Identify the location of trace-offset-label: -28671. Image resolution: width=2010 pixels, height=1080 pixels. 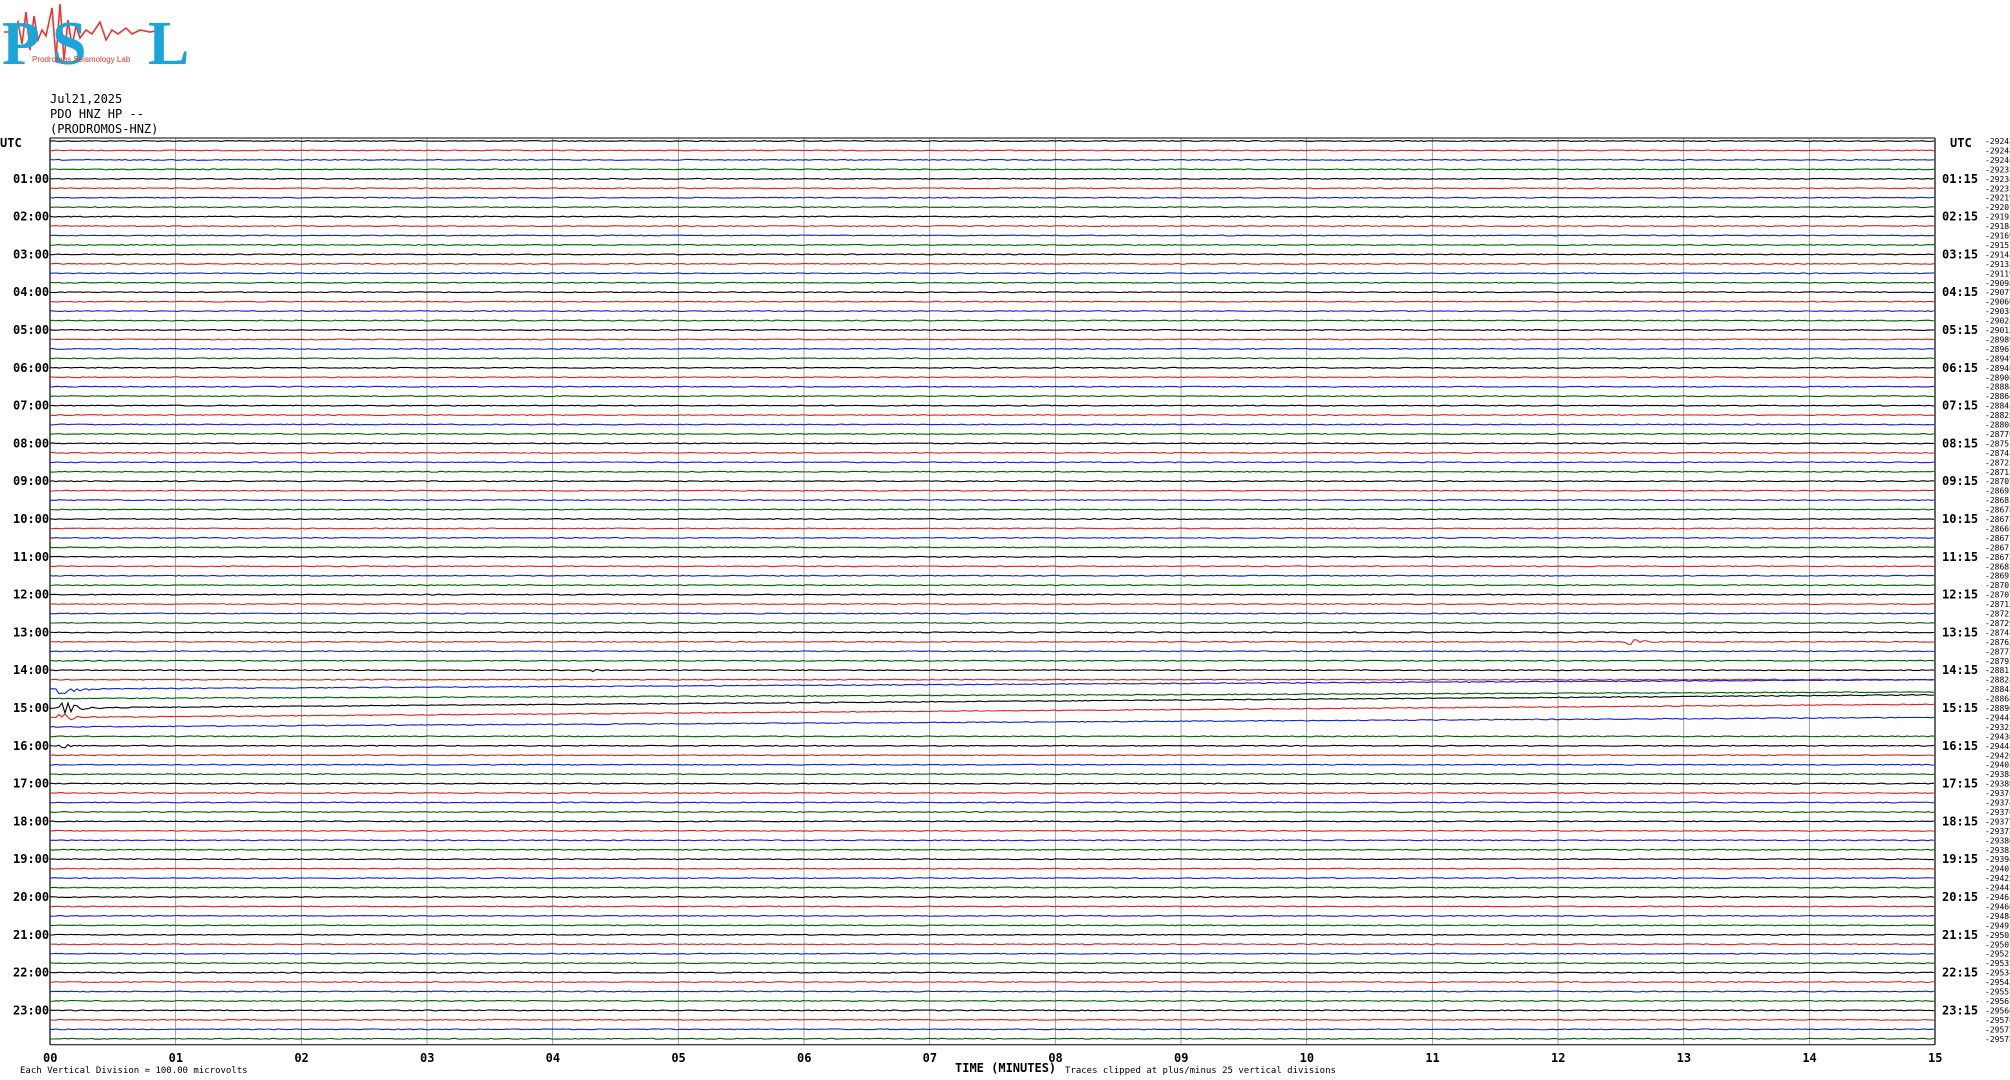
(1997, 547).